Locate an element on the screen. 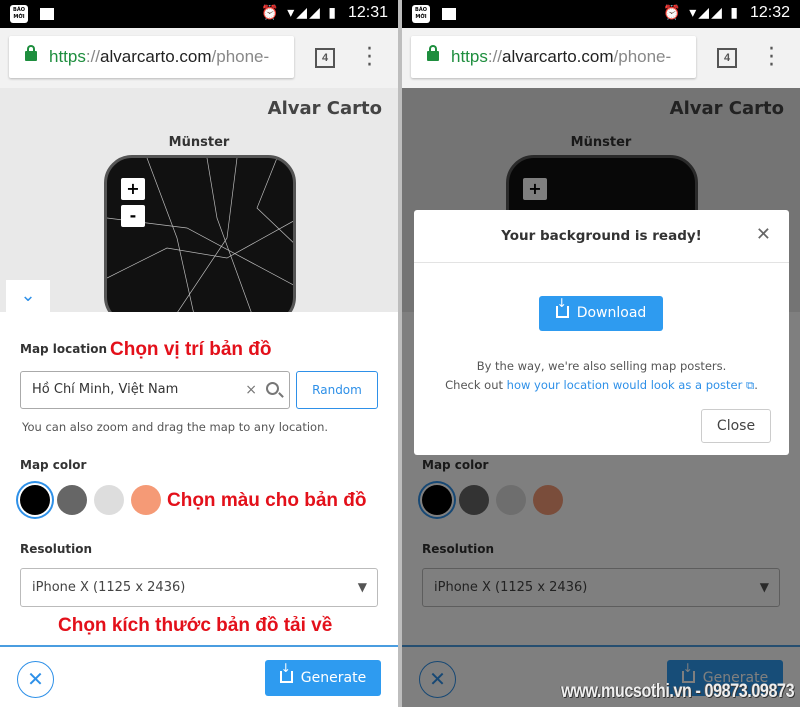  dropdown-arrow-icon: ▼ is located at coordinates (362, 587).